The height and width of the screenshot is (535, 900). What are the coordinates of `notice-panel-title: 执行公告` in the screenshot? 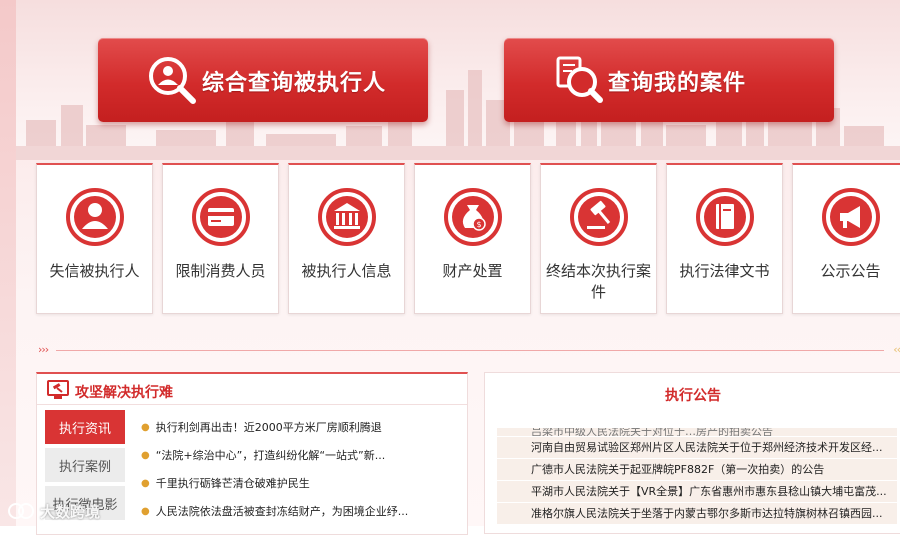 It's located at (693, 396).